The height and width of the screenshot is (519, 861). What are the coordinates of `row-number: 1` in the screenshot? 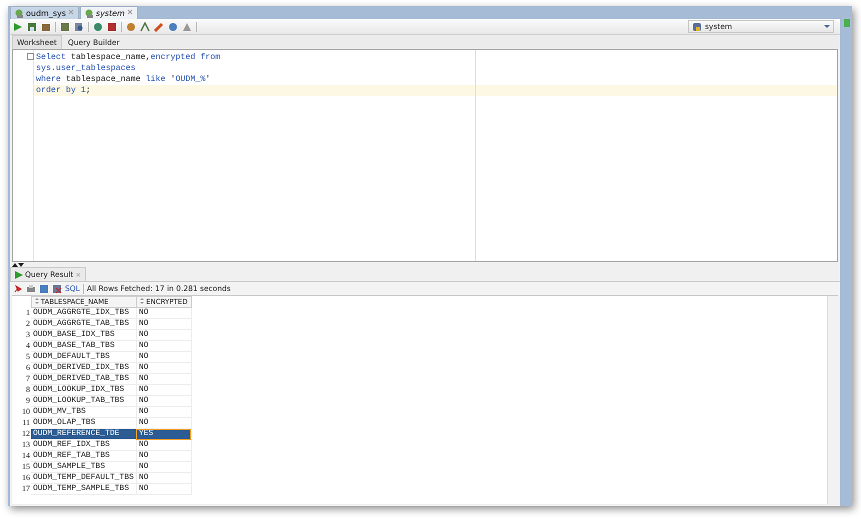 It's located at (28, 313).